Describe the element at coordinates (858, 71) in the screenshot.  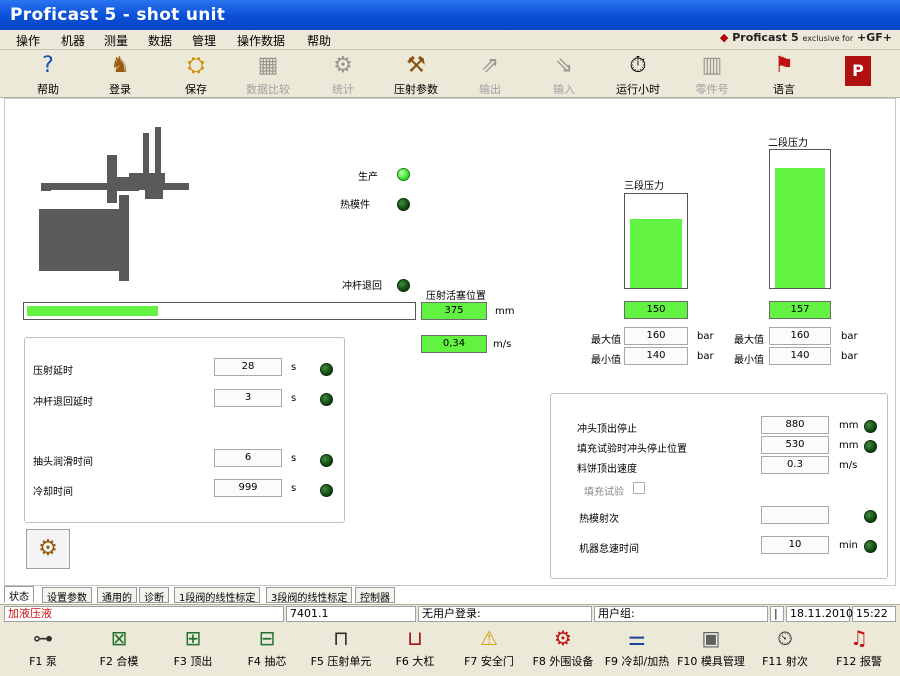
I see `pc5-logo-icon: P` at that location.